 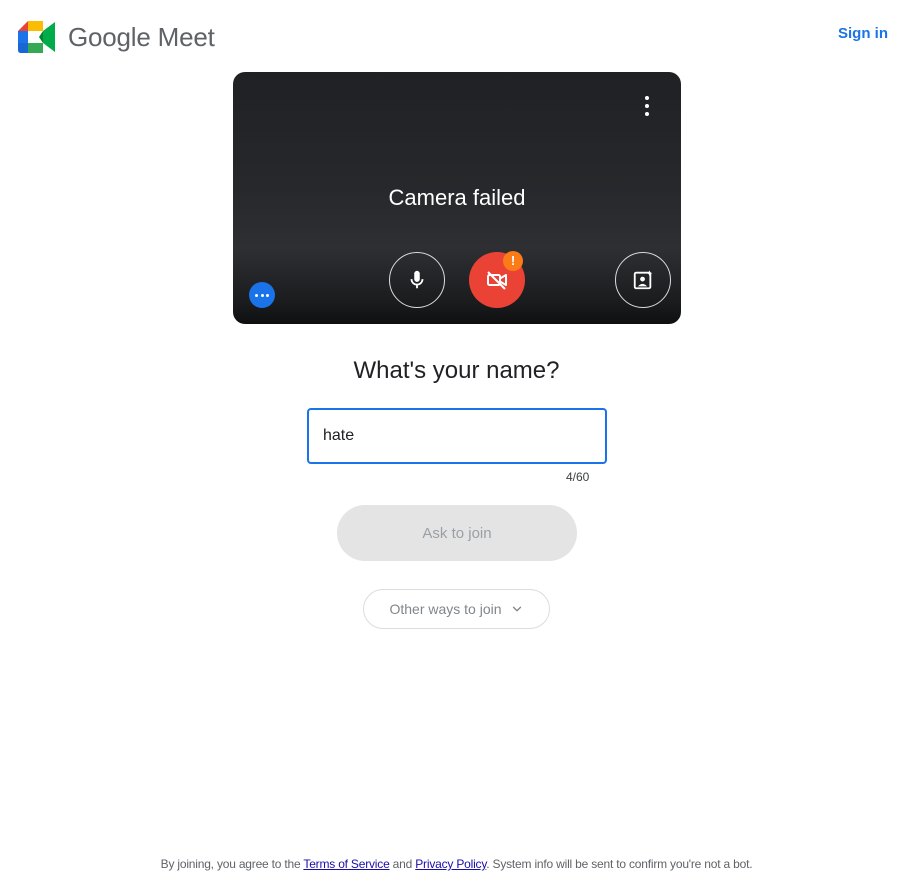 I want to click on other-ways-label: Other ways to join, so click(x=445, y=609).